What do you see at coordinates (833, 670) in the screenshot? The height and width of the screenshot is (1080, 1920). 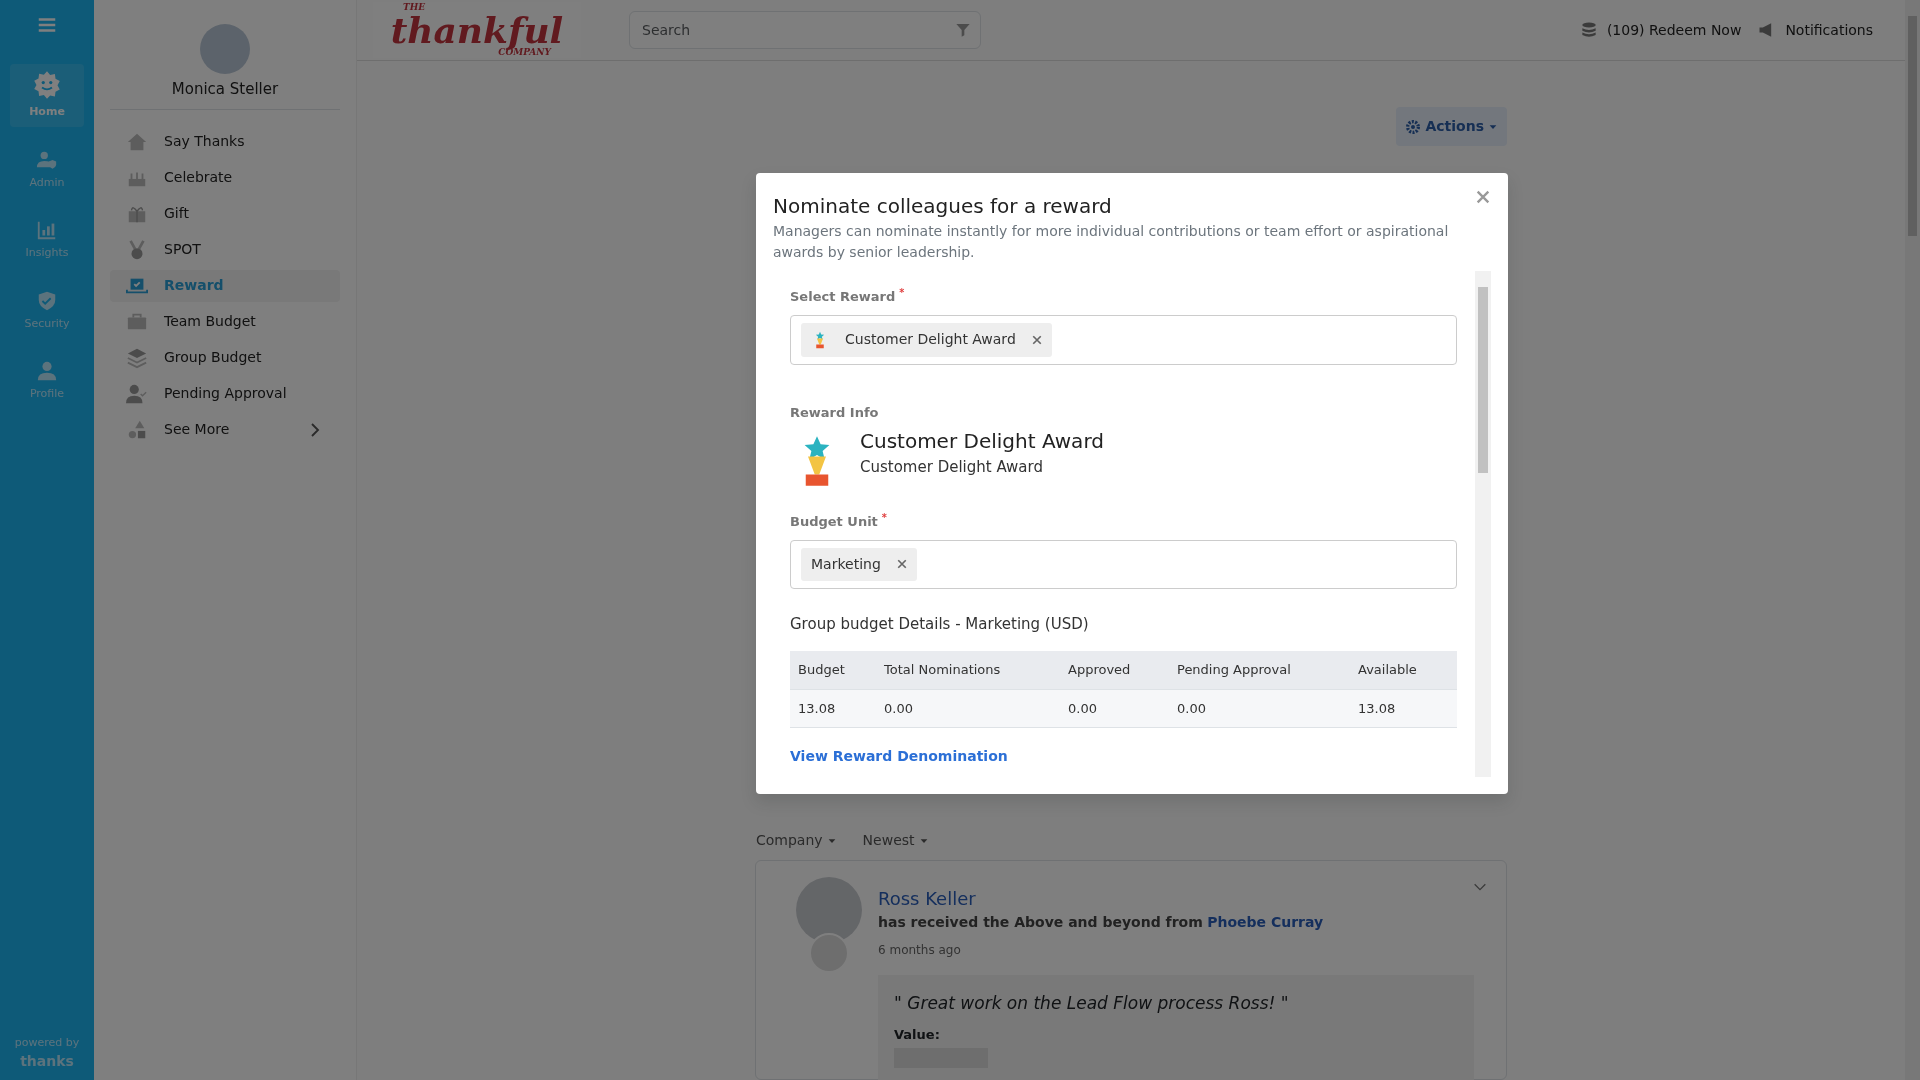 I see `column-header: Budget` at bounding box center [833, 670].